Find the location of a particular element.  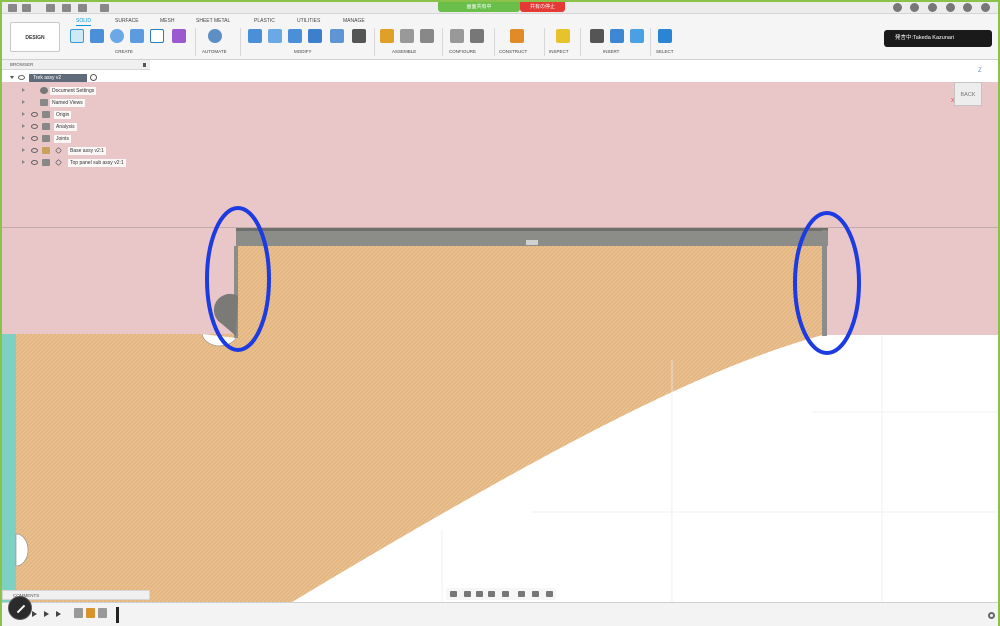

combine-icon is located at coordinates (315, 36).